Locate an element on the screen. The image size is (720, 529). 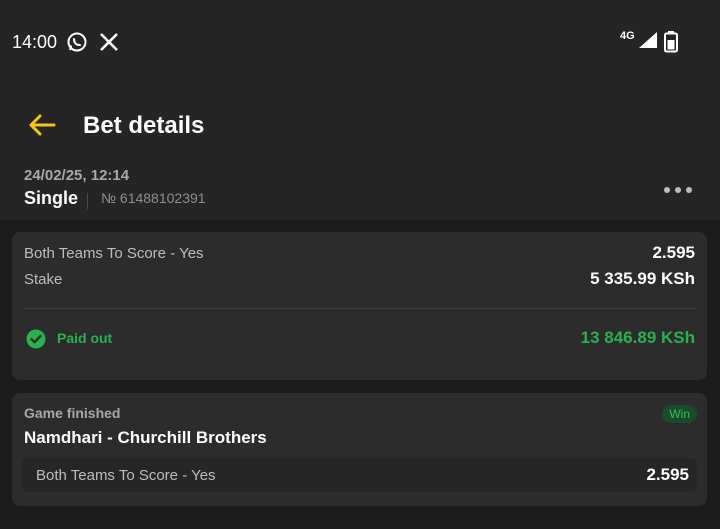
page-title: Bet details is located at coordinates (144, 125).